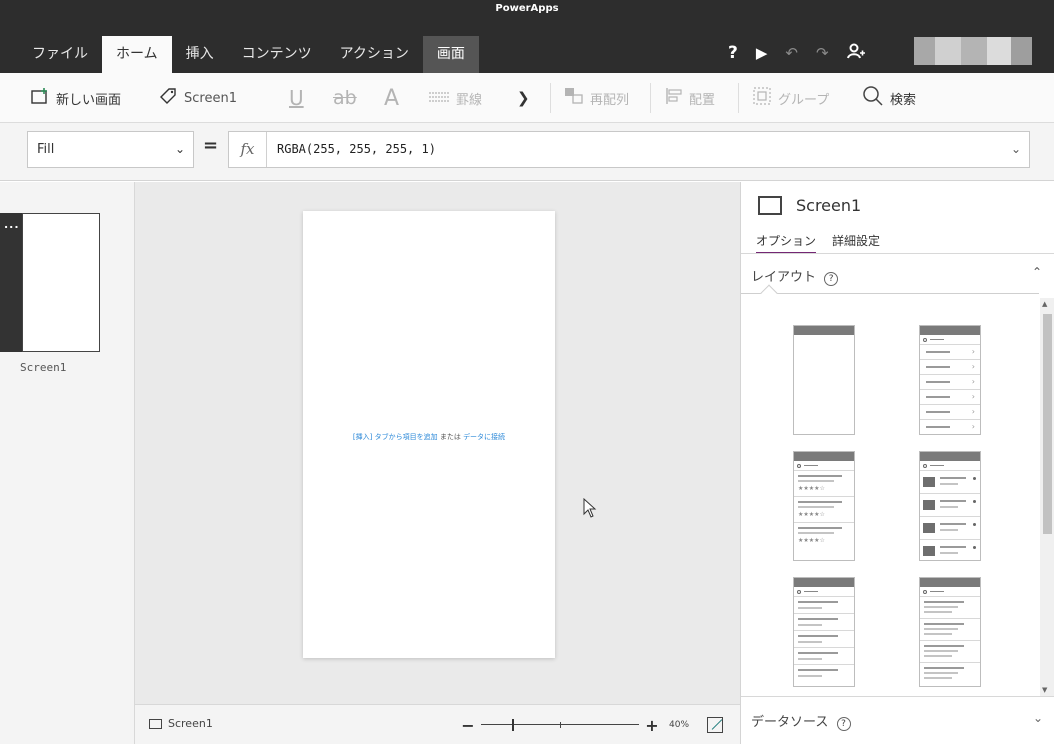 The height and width of the screenshot is (744, 1054). I want to click on group-button: グループ, so click(790, 98).